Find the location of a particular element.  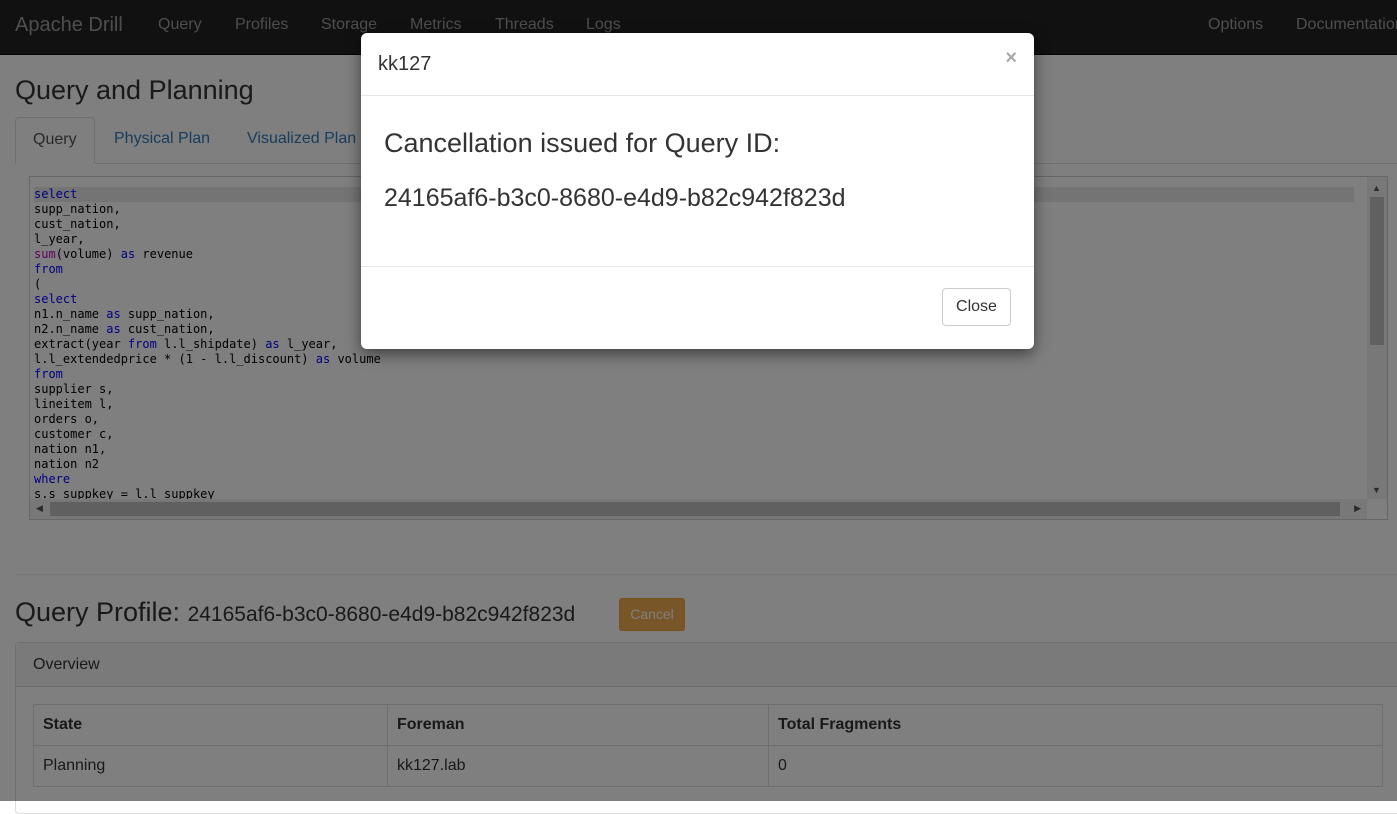

close-button: Close is located at coordinates (976, 307).